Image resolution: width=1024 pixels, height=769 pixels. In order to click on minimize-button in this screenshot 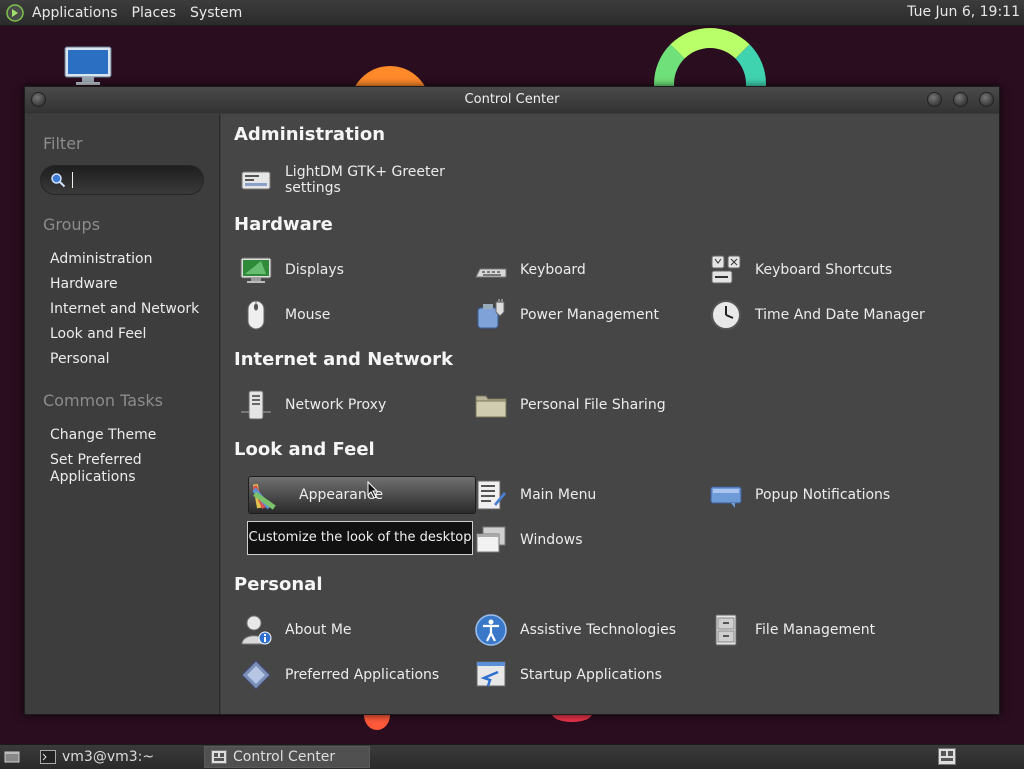, I will do `click(934, 99)`.